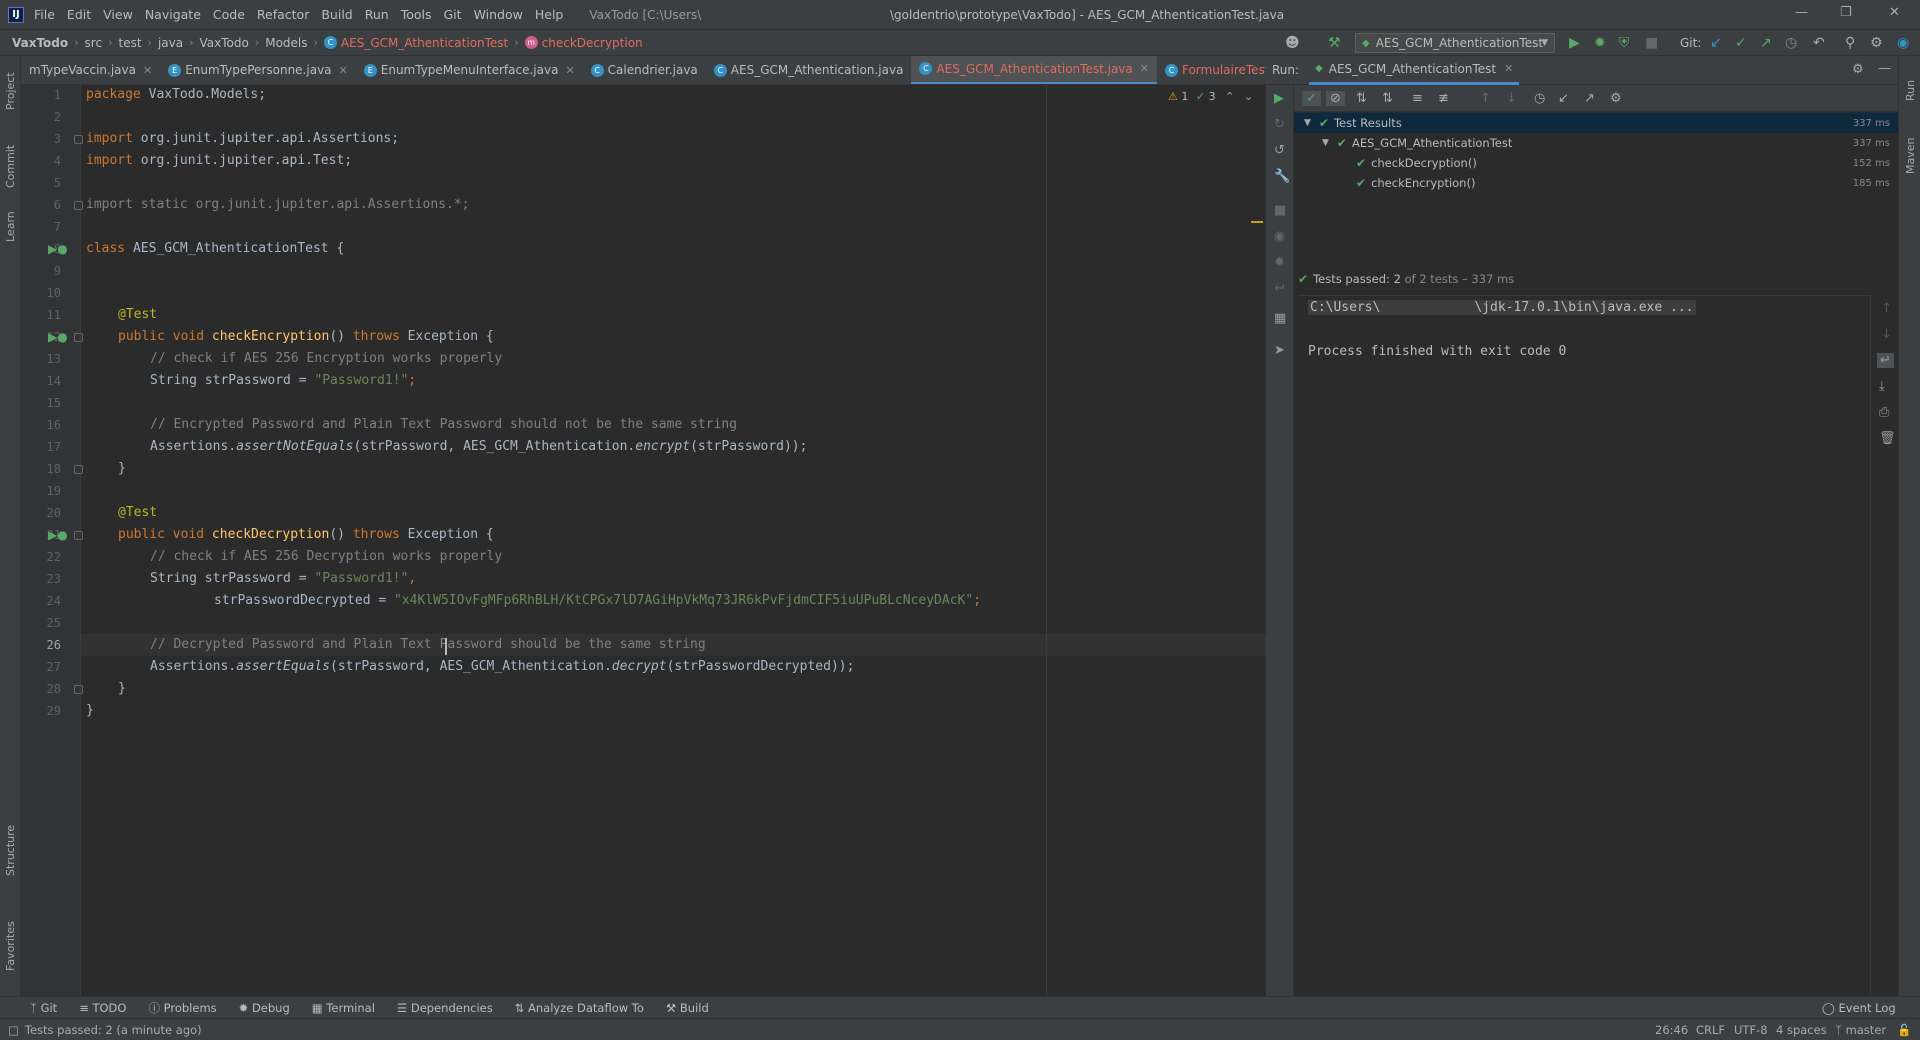 The height and width of the screenshot is (1040, 1920). Describe the element at coordinates (1417, 98) in the screenshot. I see `expand-all-icon: ≡` at that location.